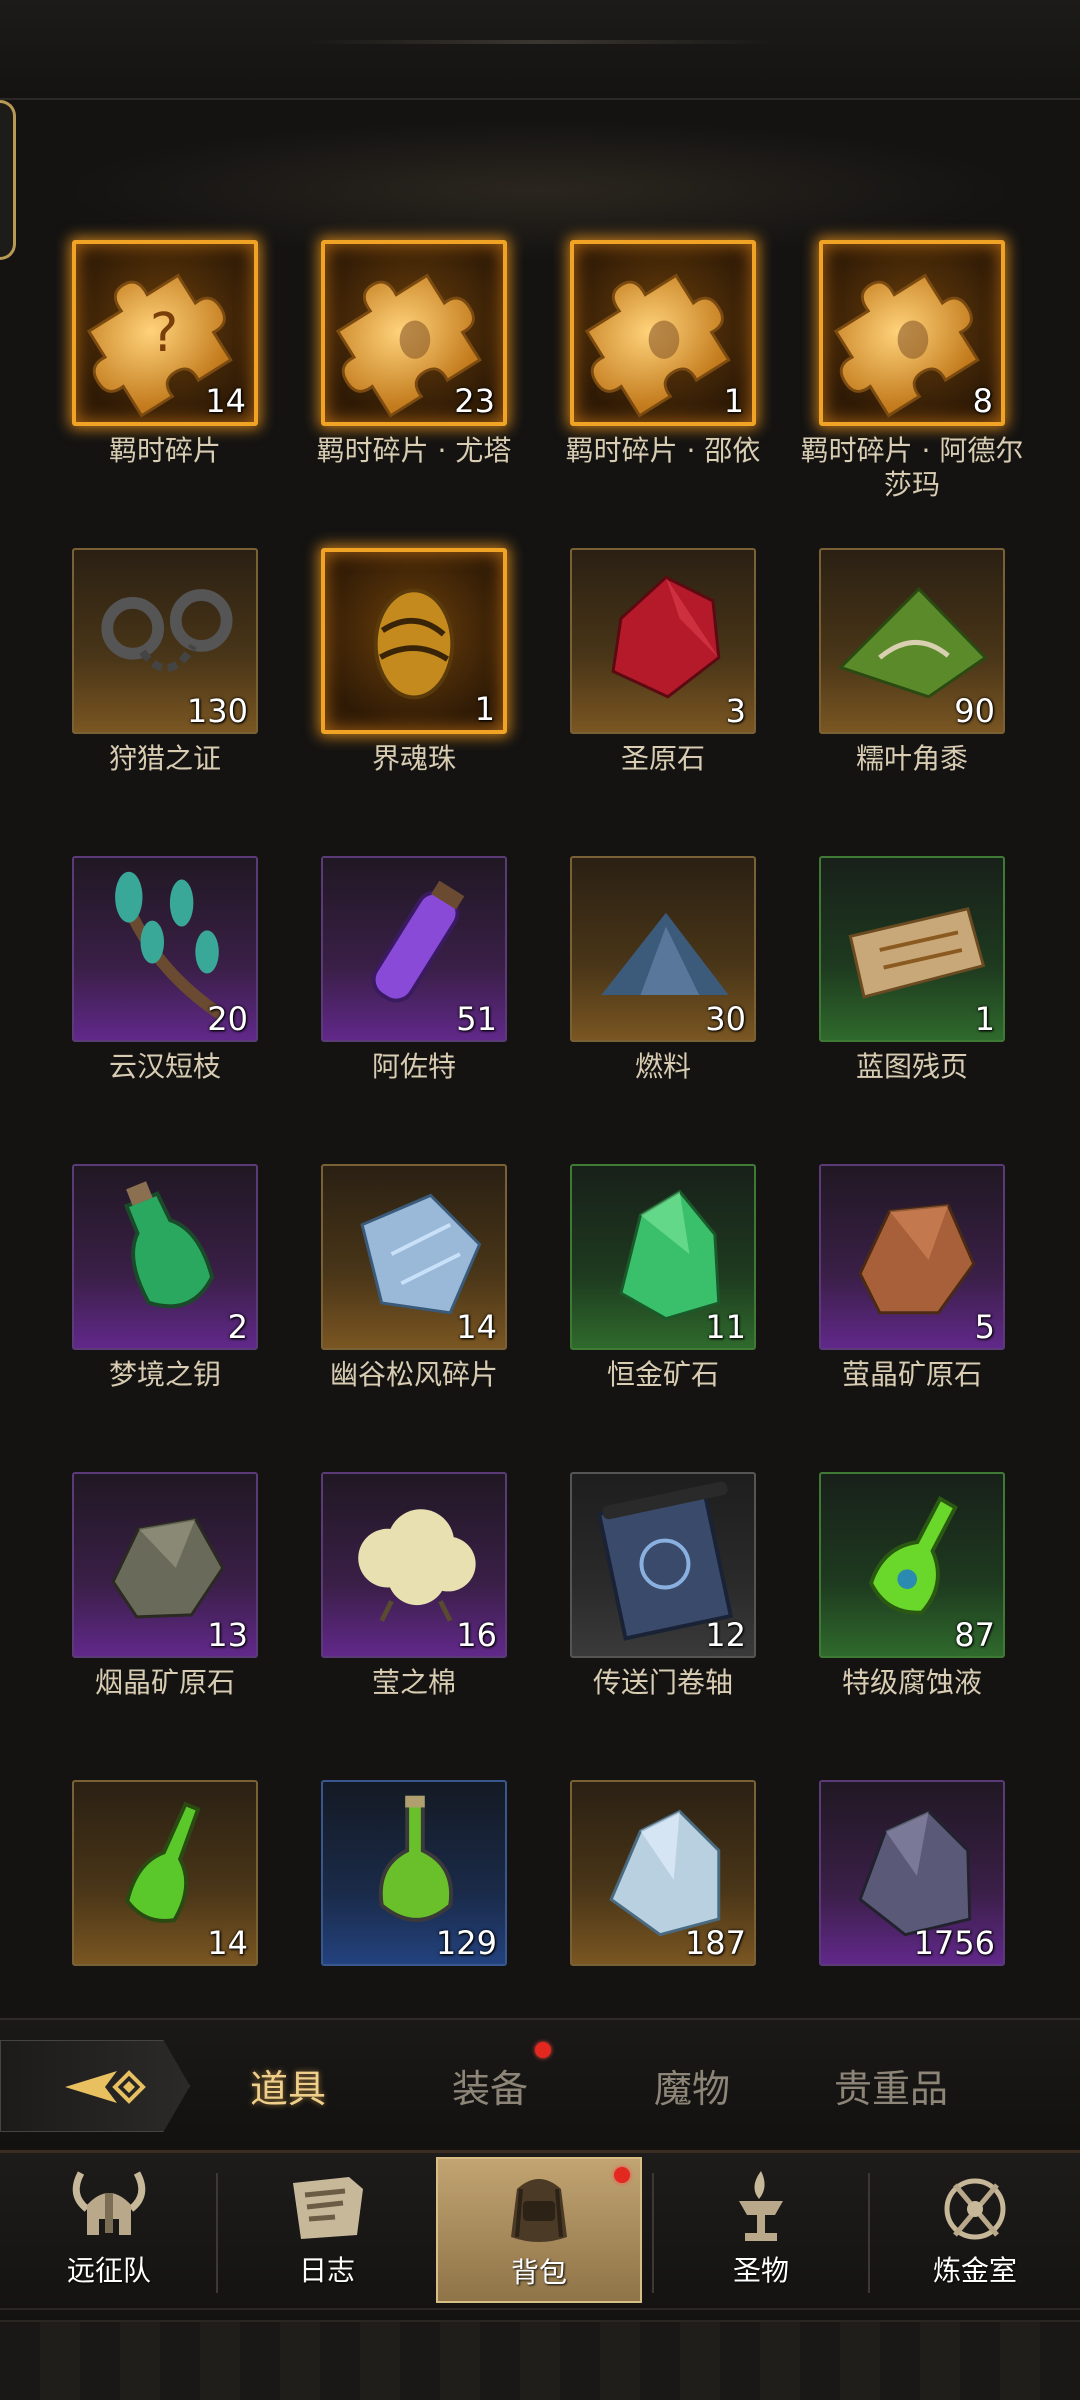 This screenshot has height=2400, width=1080. I want to click on nav-backpack: 背包, so click(539, 2230).